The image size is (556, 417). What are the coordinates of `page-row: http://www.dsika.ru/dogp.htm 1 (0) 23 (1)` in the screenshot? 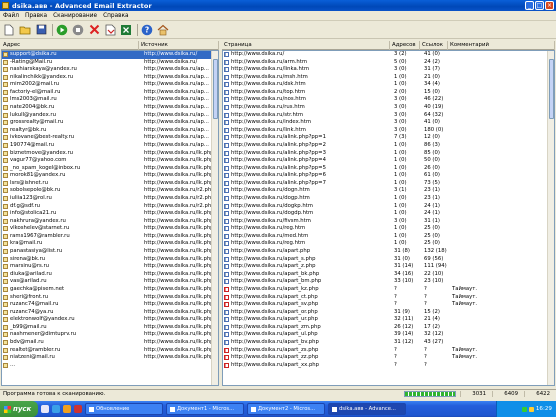 It's located at (388, 199).